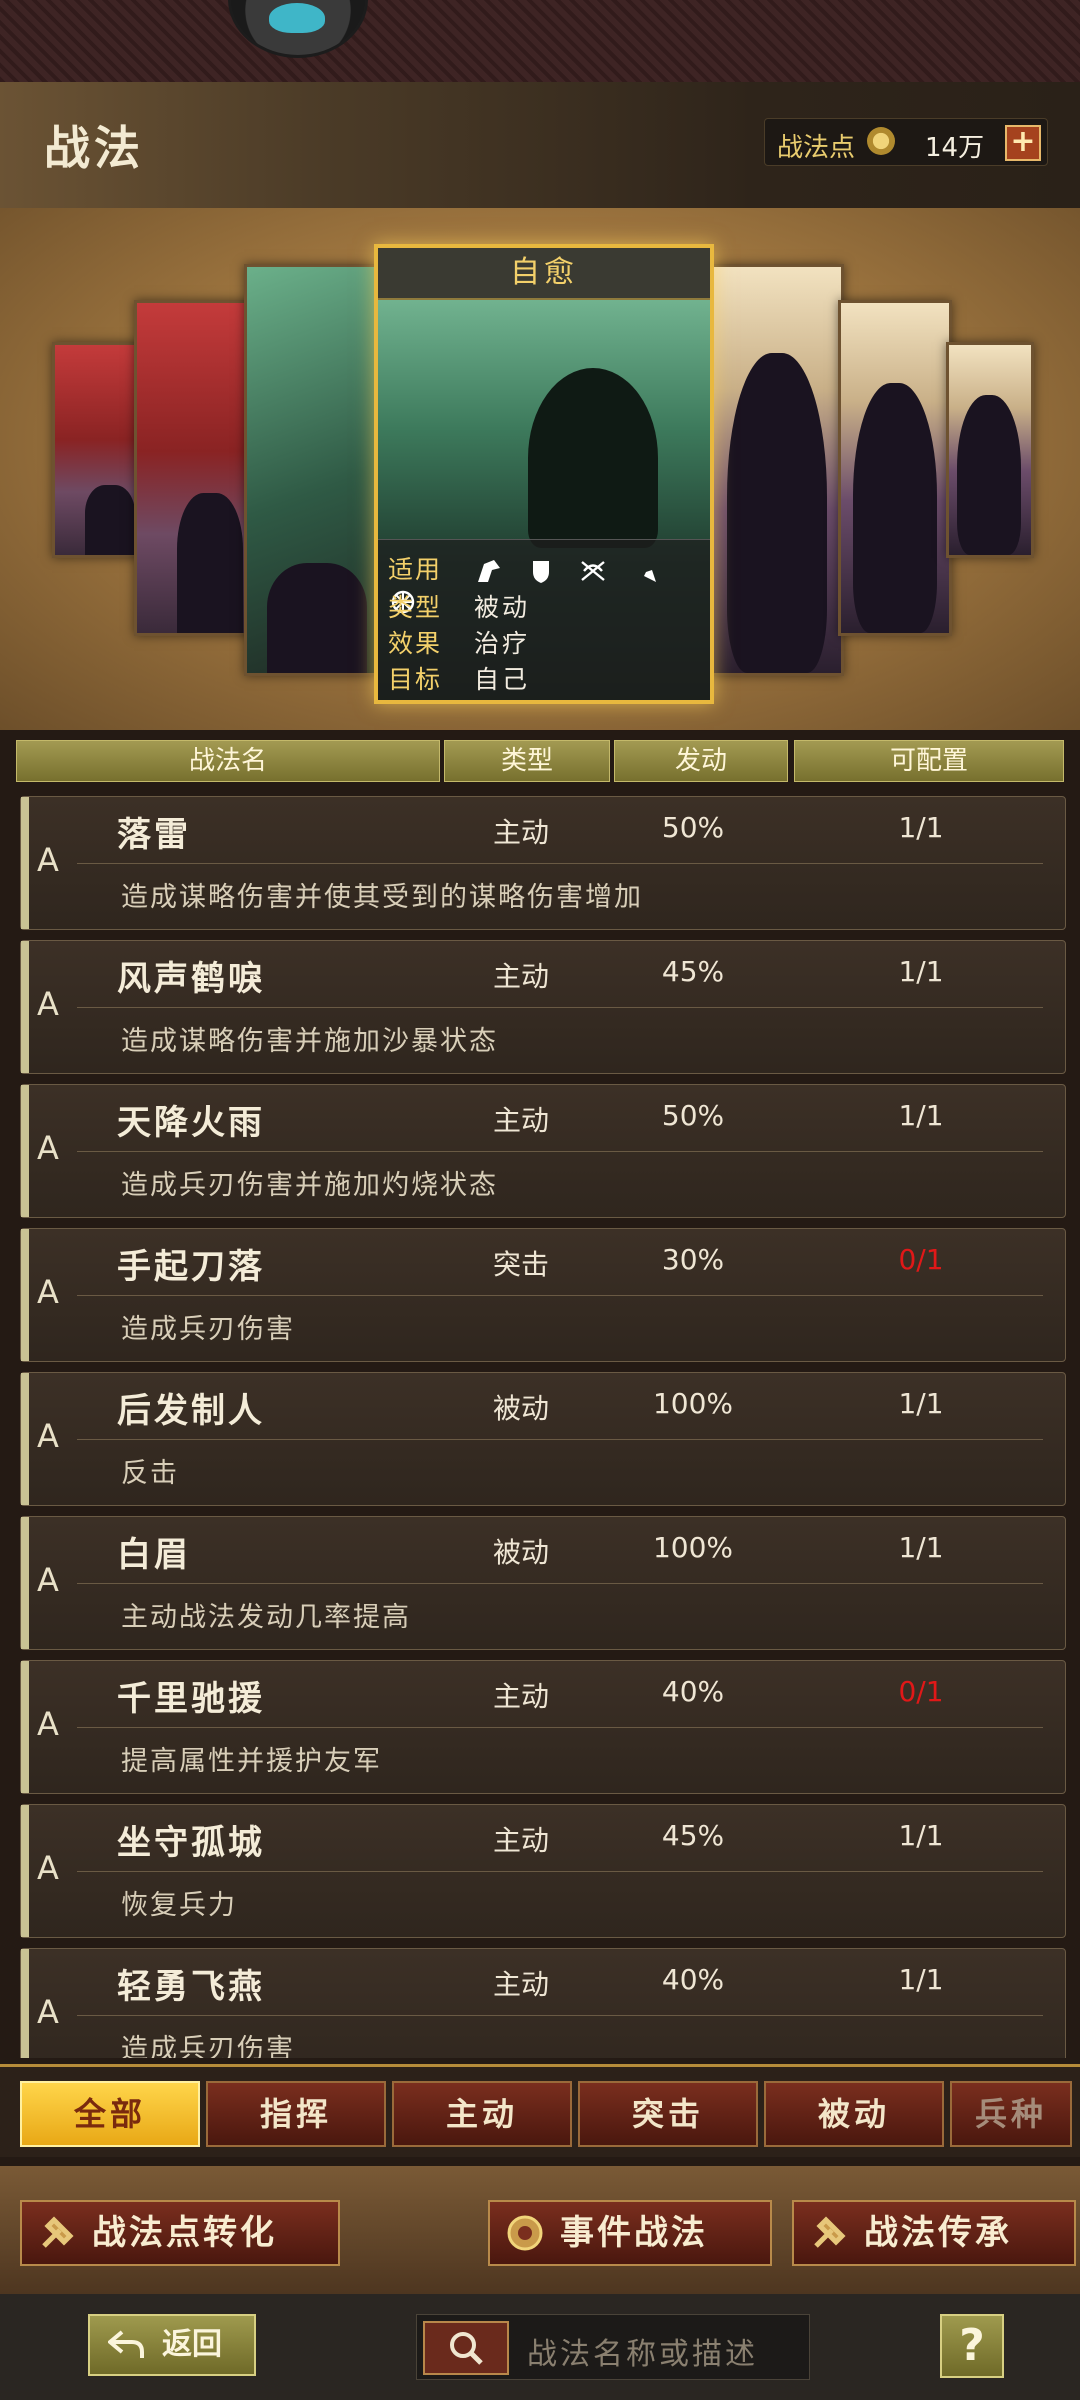  Describe the element at coordinates (921, 1259) in the screenshot. I see `skill-slots: 0/1` at that location.